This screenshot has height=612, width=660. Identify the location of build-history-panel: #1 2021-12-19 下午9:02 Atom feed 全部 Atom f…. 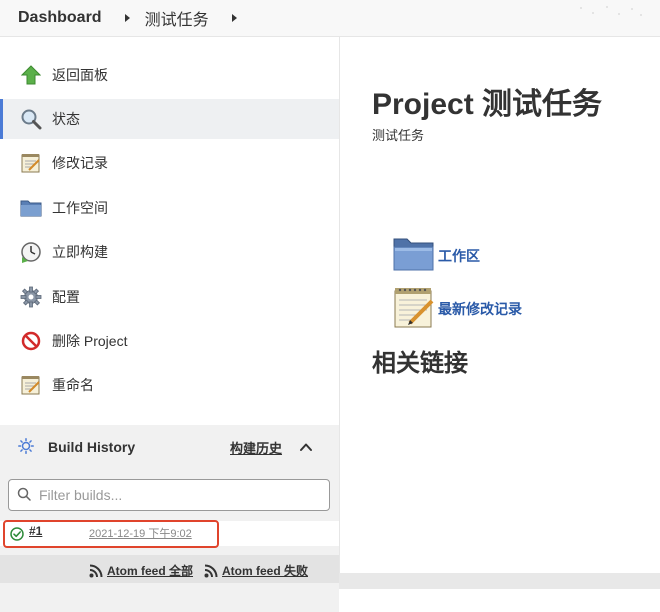
(169, 540).